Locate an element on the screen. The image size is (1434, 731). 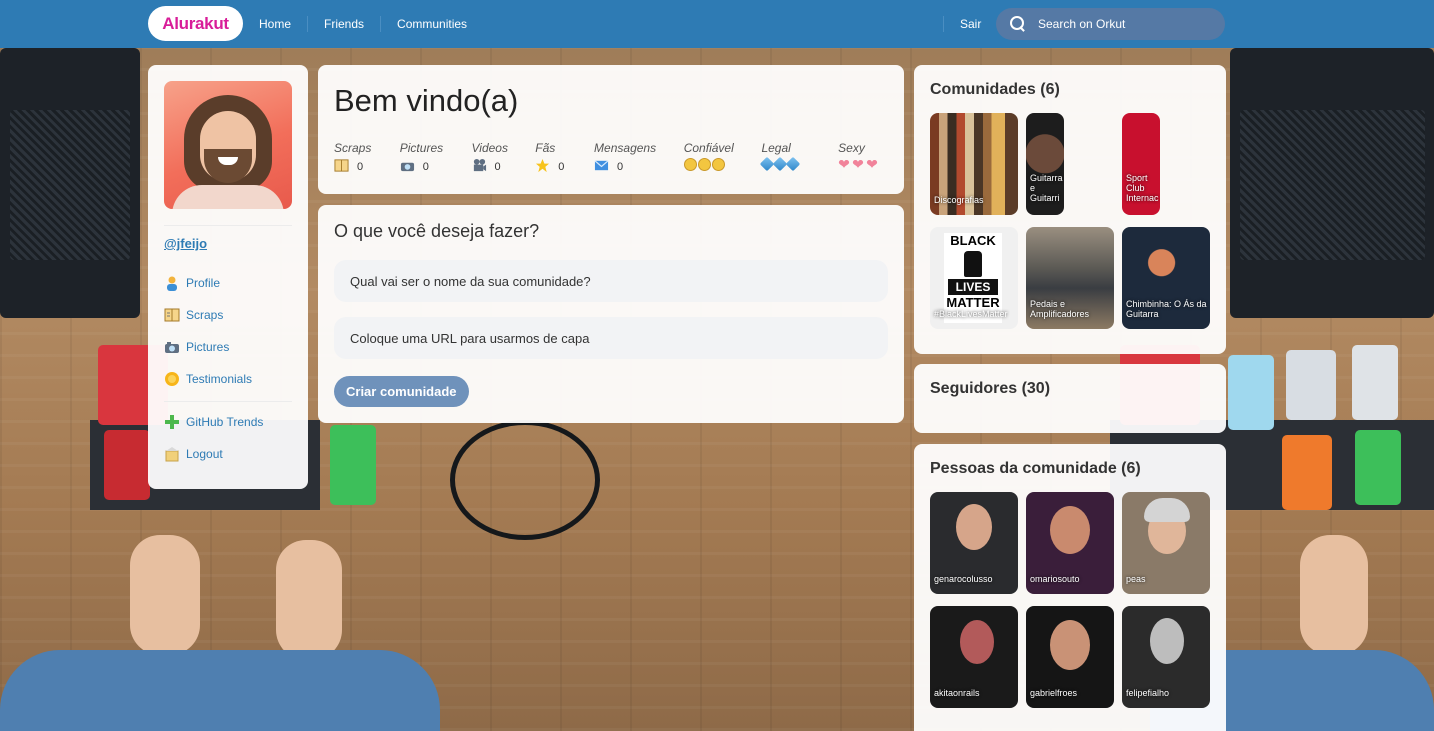
user-icon is located at coordinates (172, 283).